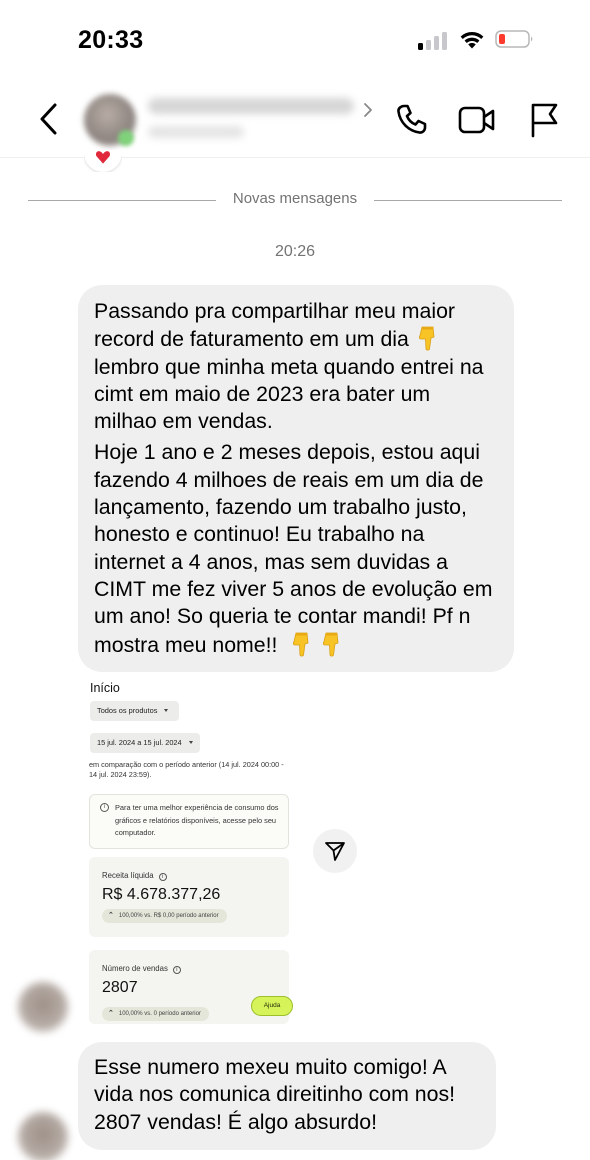  What do you see at coordinates (155, 1014) in the screenshot?
I see `sales-change-badge: ⌃ 100,00% vs. 0 período anterior` at bounding box center [155, 1014].